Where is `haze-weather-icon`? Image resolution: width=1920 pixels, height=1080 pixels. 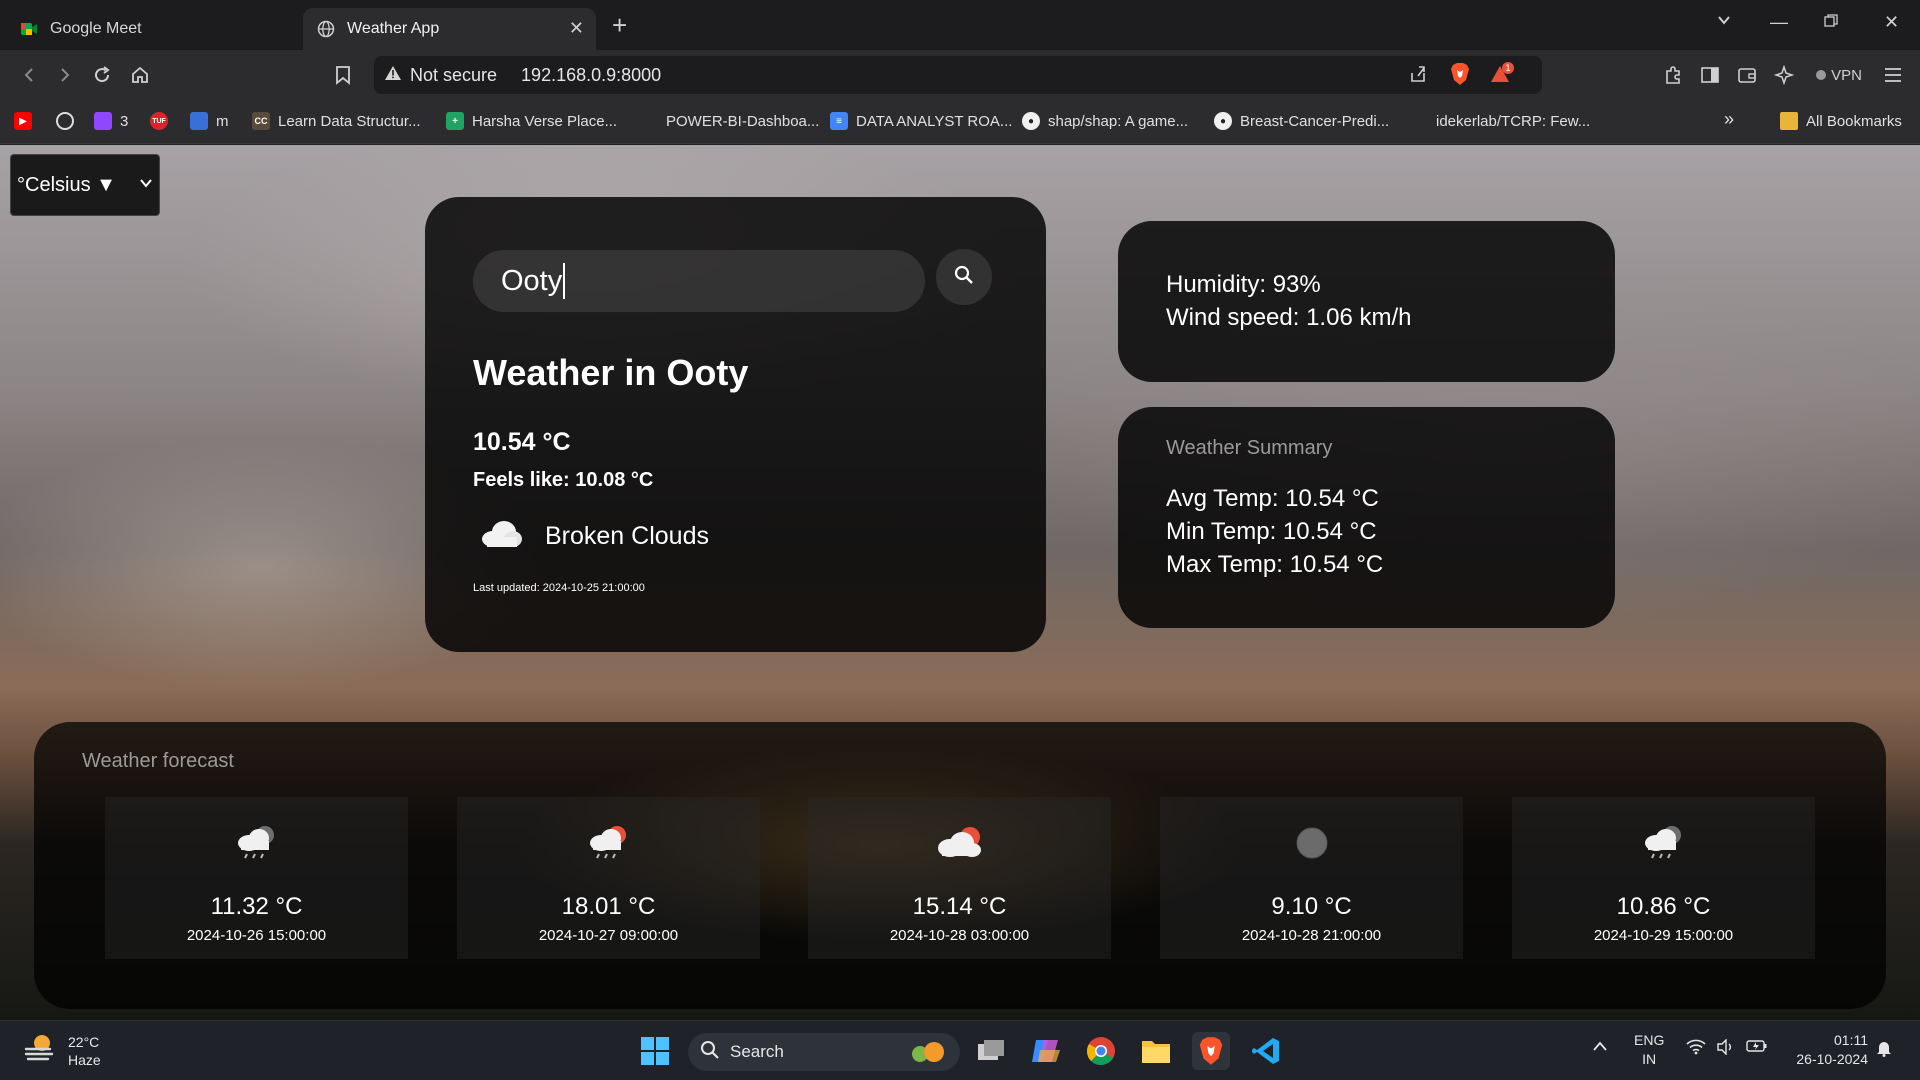
haze-weather-icon is located at coordinates (39, 1050).